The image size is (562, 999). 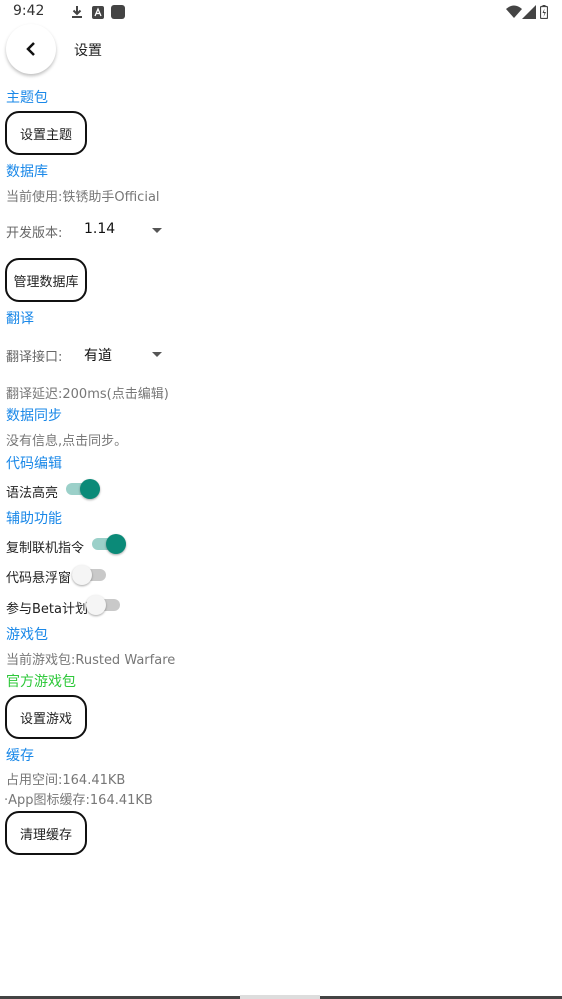 What do you see at coordinates (34, 464) in the screenshot?
I see `section-code-edit: 代码编辑` at bounding box center [34, 464].